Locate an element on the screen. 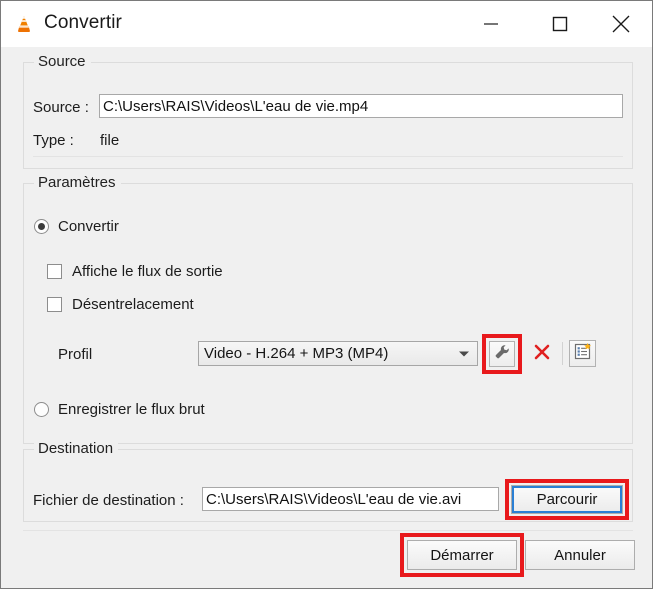  red-x-icon is located at coordinates (542, 354).